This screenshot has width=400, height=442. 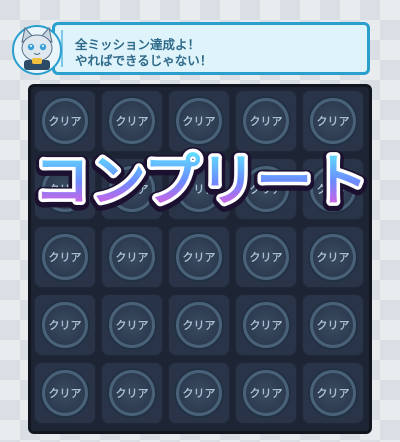 I want to click on complete-banner-text: コンプリート, so click(x=201, y=181).